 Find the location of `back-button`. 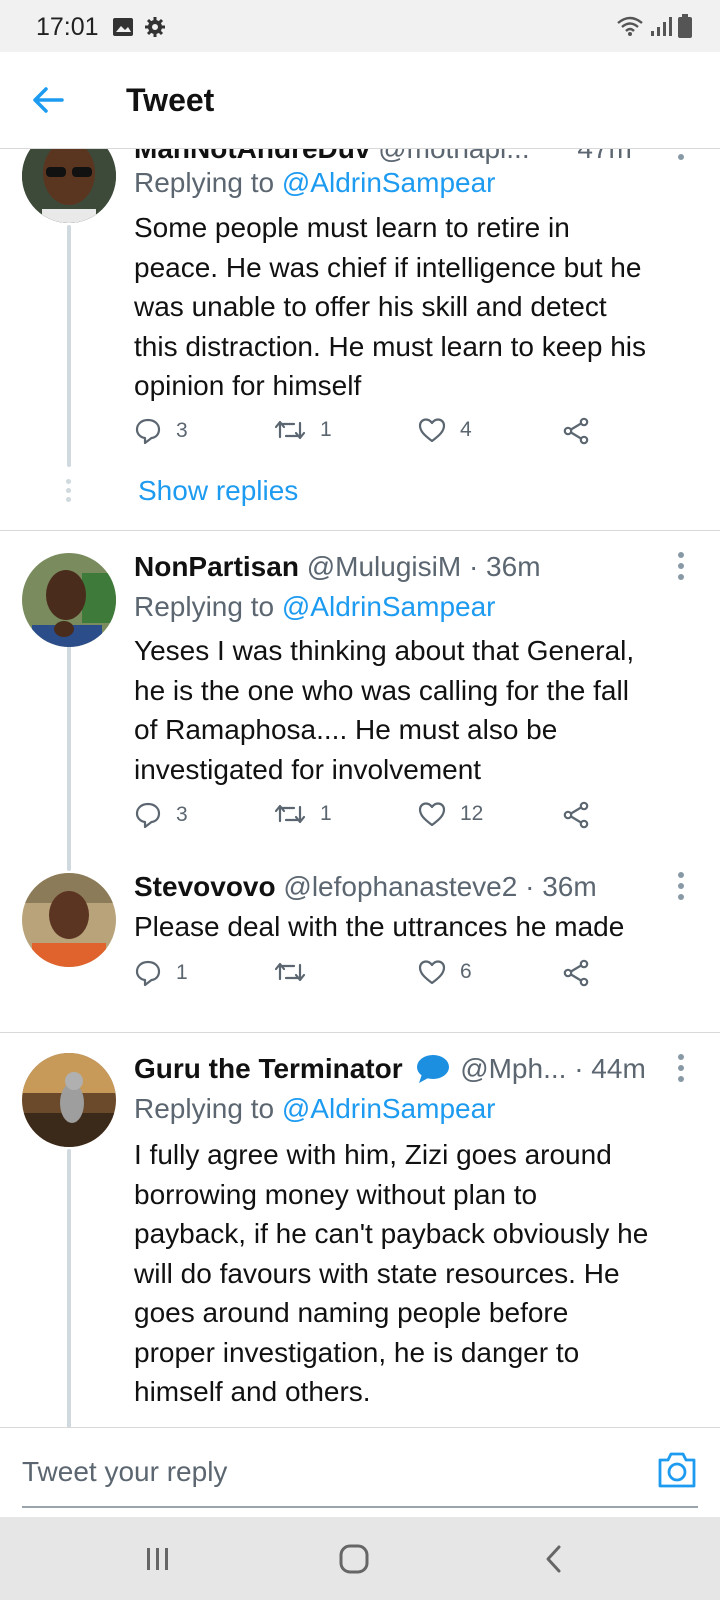

back-button is located at coordinates (48, 100).